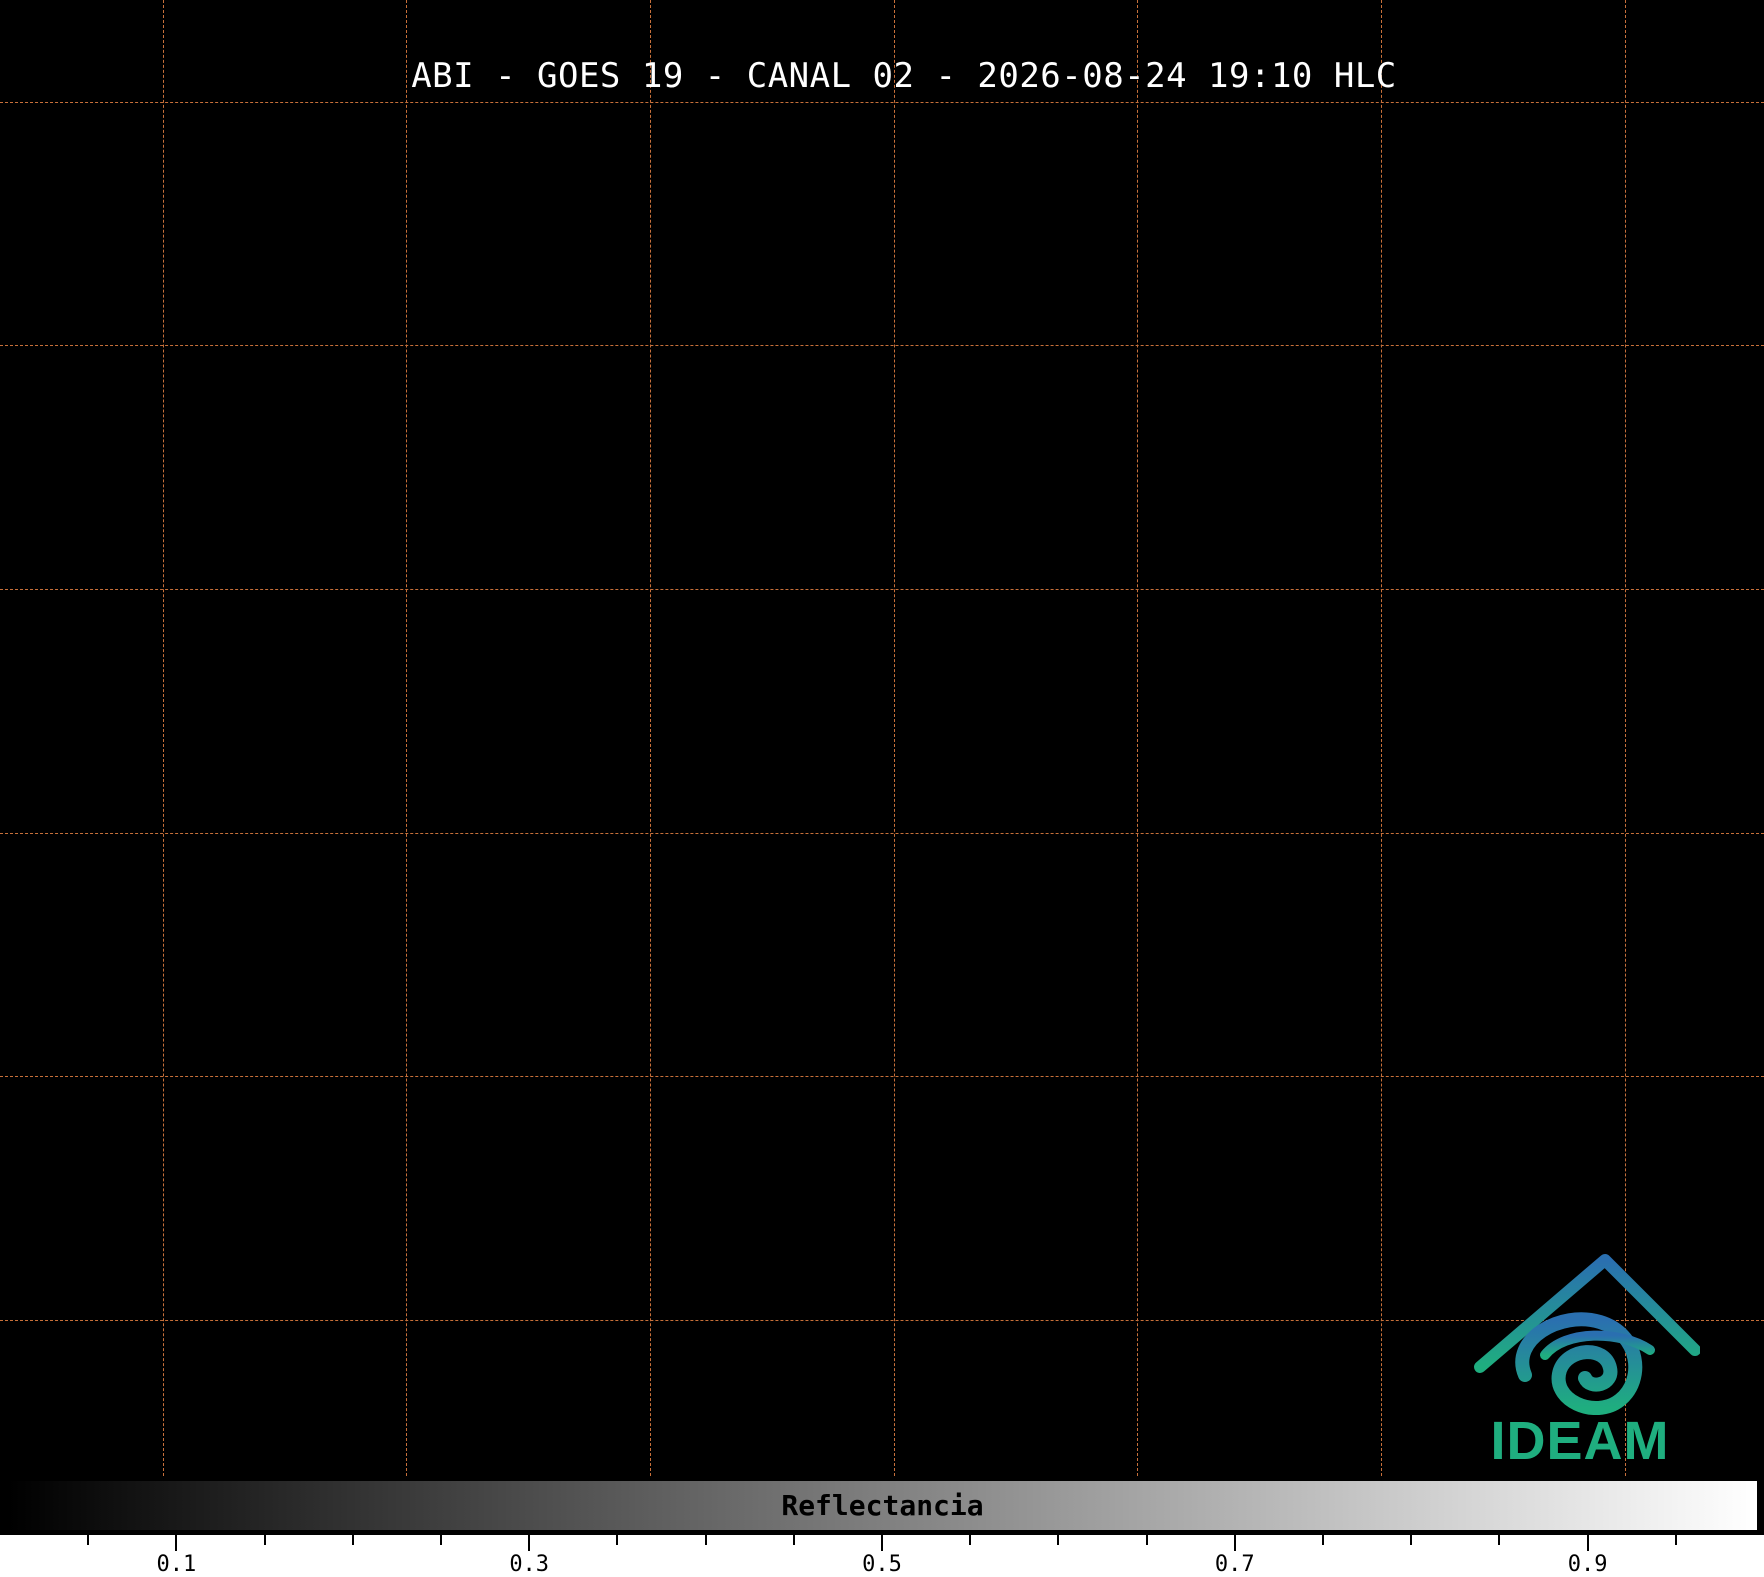 Image resolution: width=1764 pixels, height=1577 pixels. Describe the element at coordinates (1234, 1564) in the screenshot. I see `tick-label: 0.7` at that location.